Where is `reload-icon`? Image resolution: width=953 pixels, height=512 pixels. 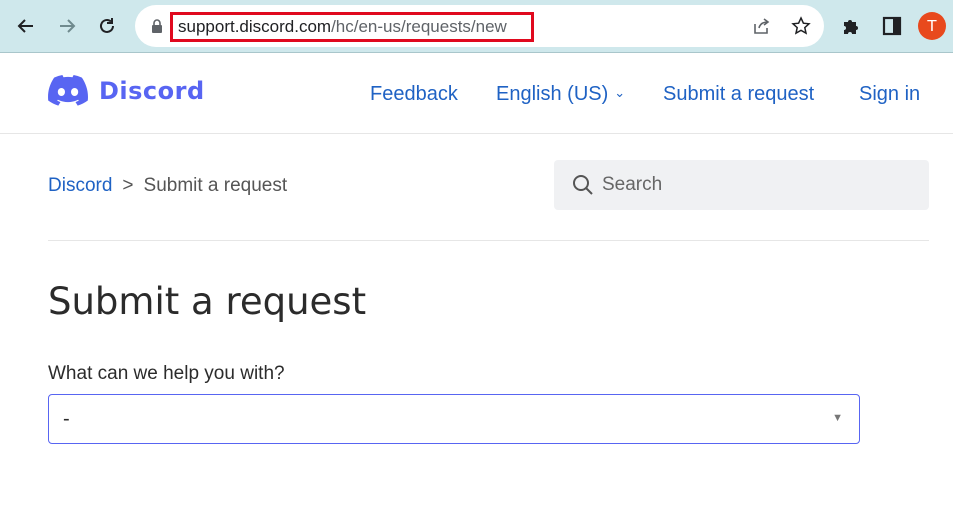 reload-icon is located at coordinates (107, 25).